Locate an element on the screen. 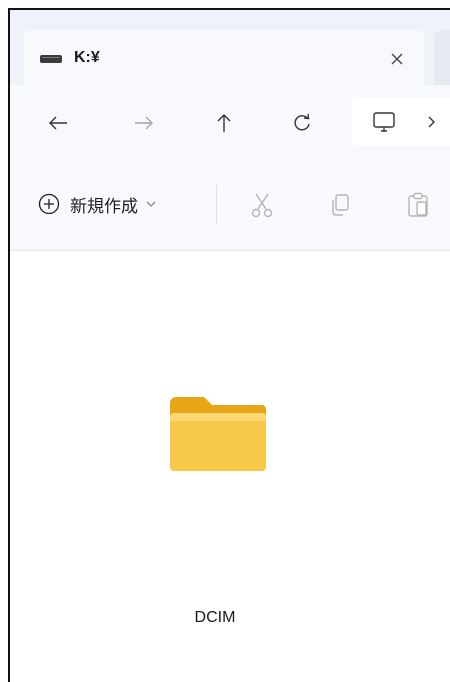 This screenshot has height=682, width=450. scissors-icon is located at coordinates (262, 205).